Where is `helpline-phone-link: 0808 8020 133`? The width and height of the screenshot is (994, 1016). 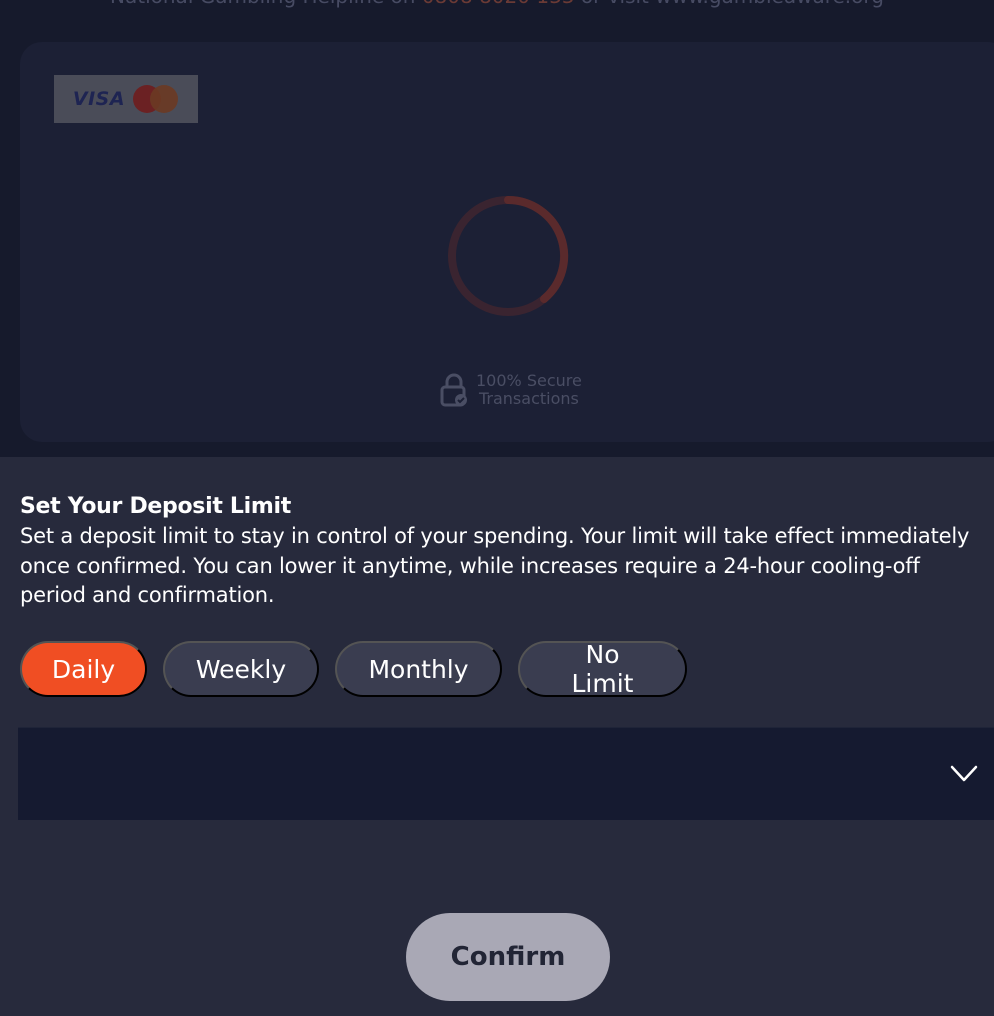 helpline-phone-link: 0808 8020 133 is located at coordinates (498, 4).